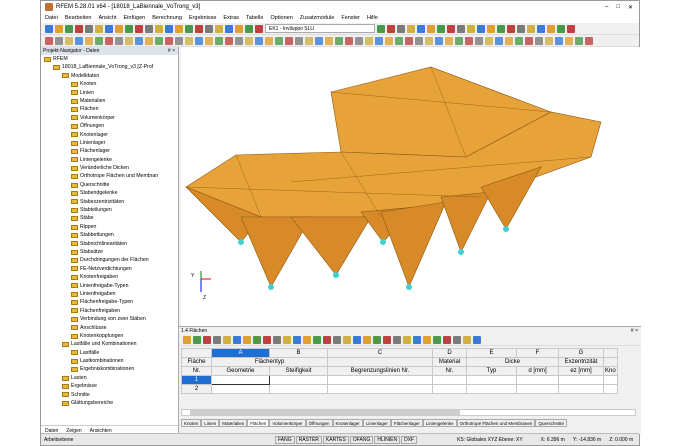  What do you see at coordinates (109, 126) in the screenshot?
I see `tree-item: Öffnungen` at bounding box center [109, 126].